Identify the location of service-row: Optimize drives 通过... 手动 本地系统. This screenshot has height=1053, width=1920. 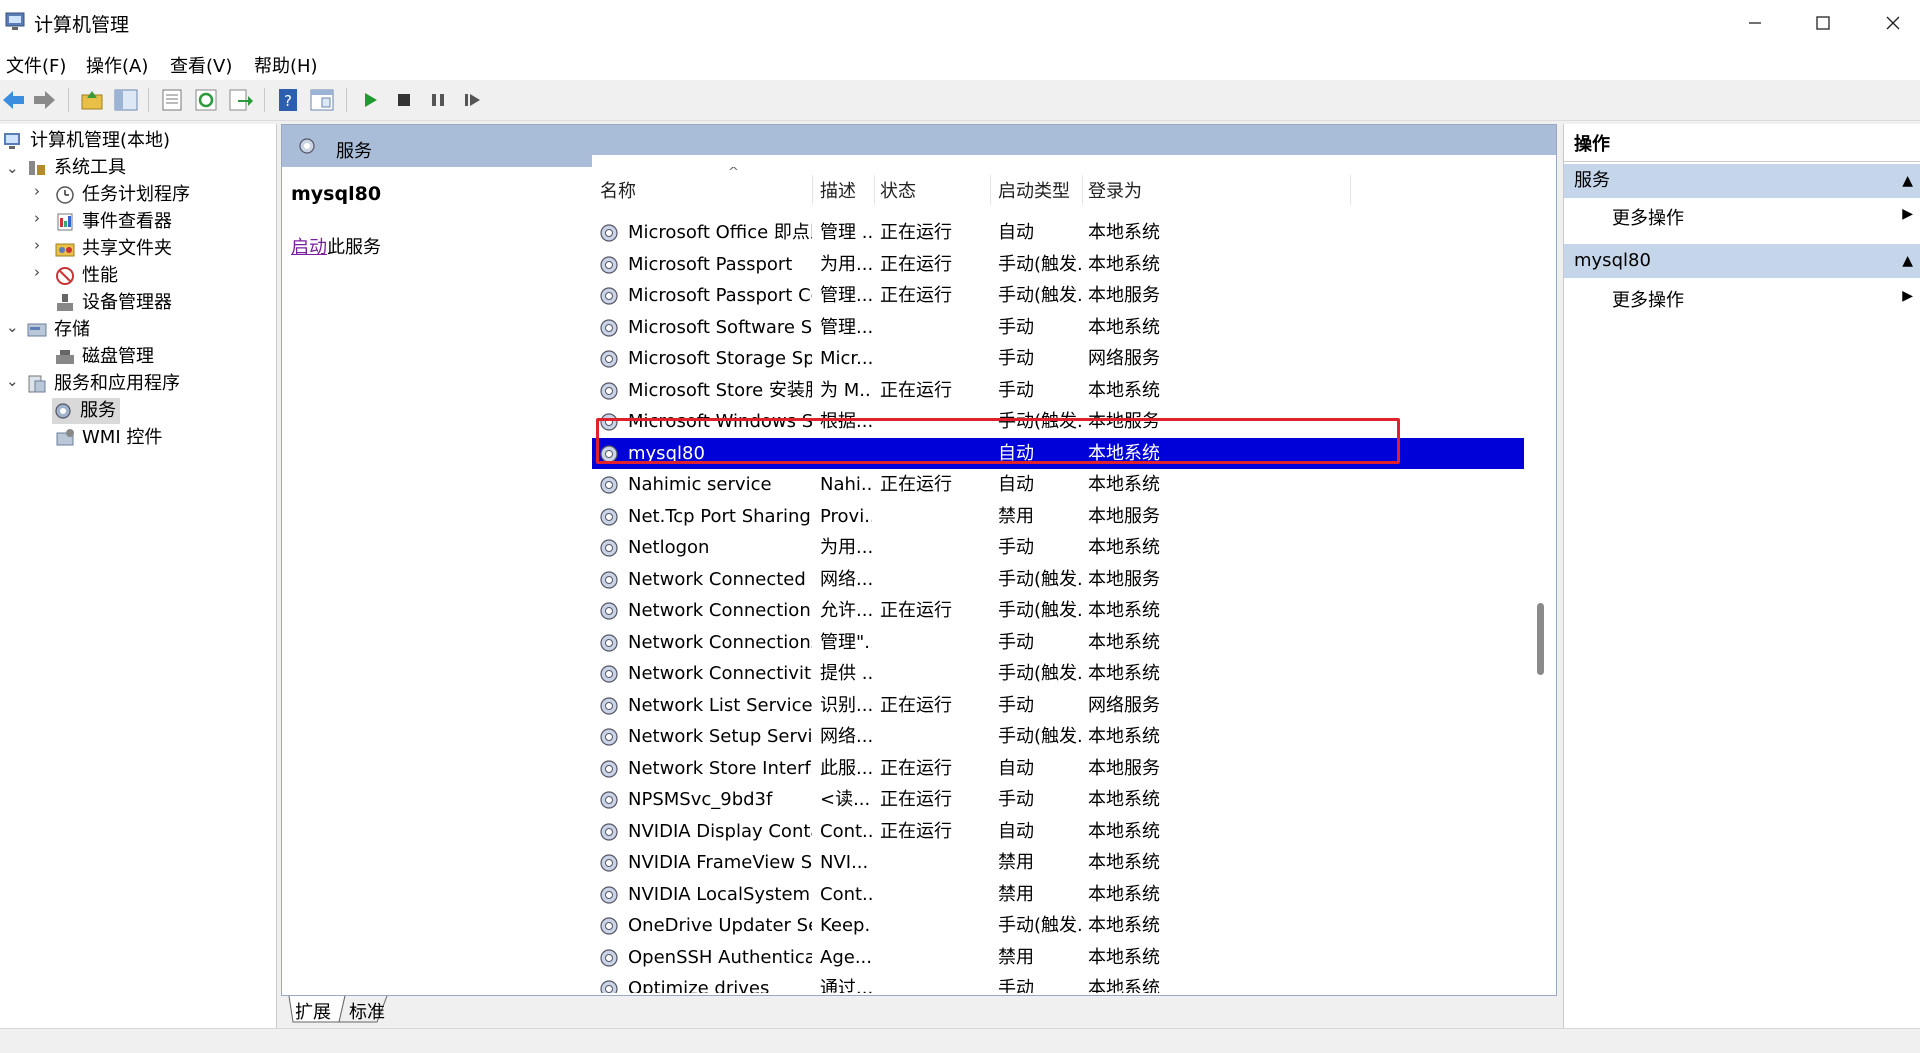
(1052, 983).